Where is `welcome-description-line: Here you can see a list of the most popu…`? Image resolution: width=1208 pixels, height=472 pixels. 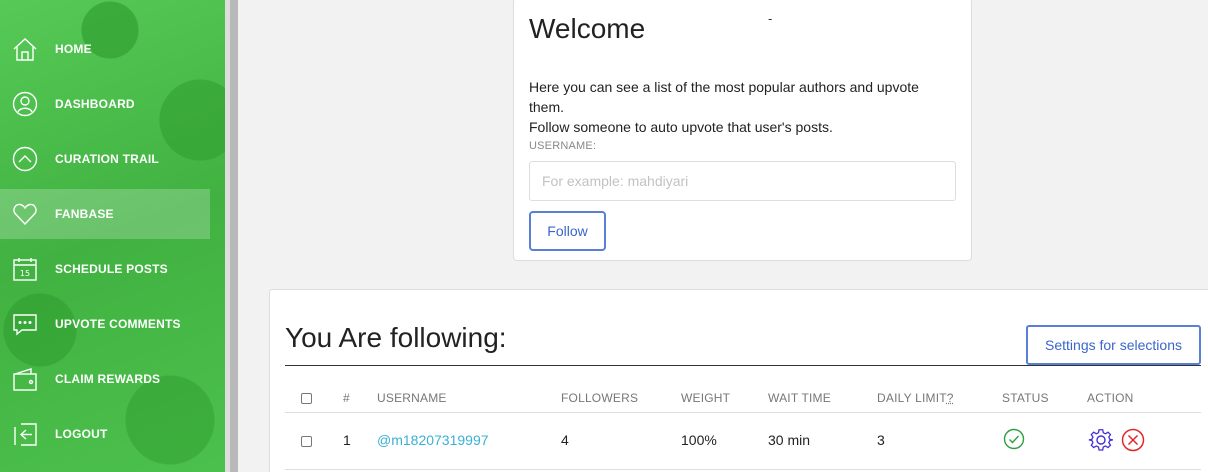 welcome-description-line: Here you can see a list of the most popu… is located at coordinates (724, 97).